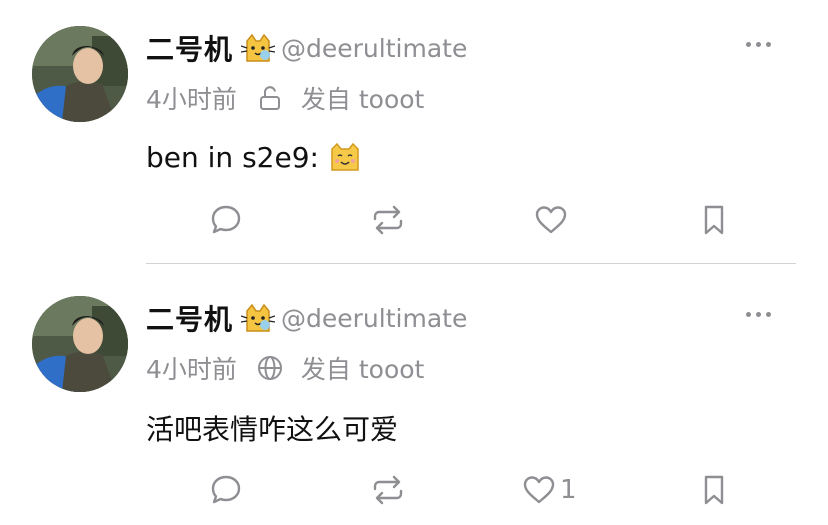  I want to click on favourite-button: 1, so click(549, 490).